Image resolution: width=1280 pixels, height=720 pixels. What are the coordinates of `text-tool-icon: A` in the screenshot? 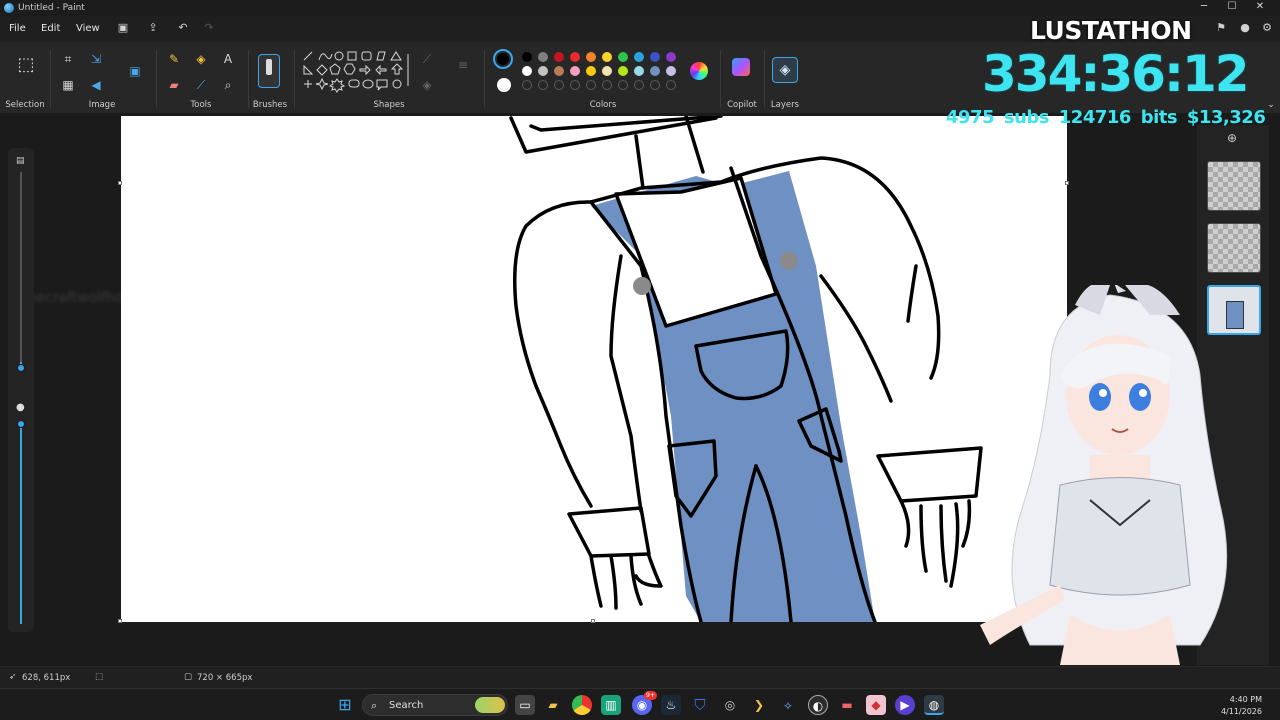 It's located at (228, 59).